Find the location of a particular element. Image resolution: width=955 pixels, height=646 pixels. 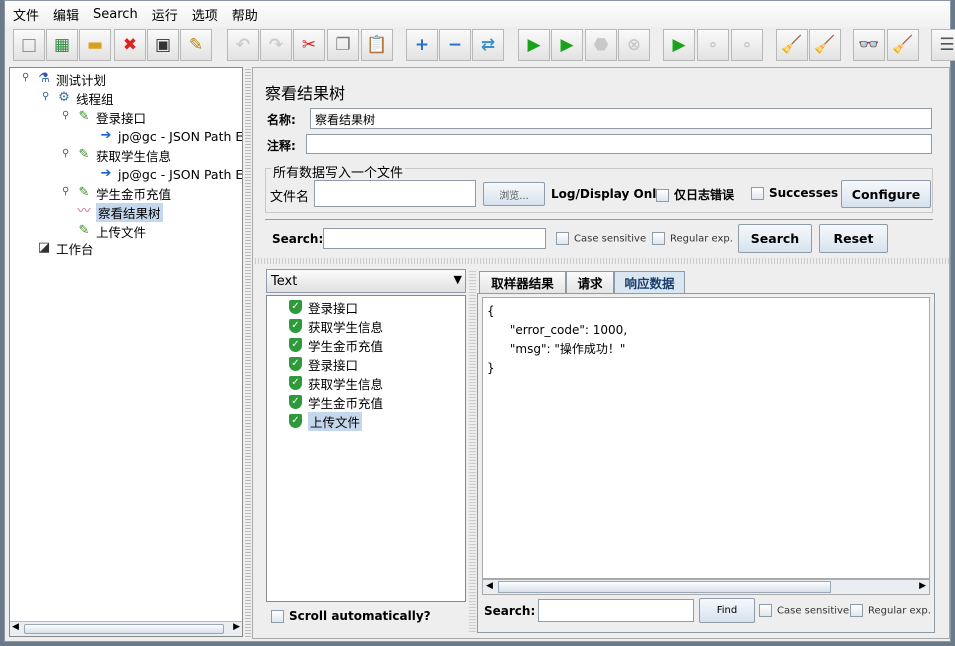

result-label: 获取学生信息 is located at coordinates (346, 384).